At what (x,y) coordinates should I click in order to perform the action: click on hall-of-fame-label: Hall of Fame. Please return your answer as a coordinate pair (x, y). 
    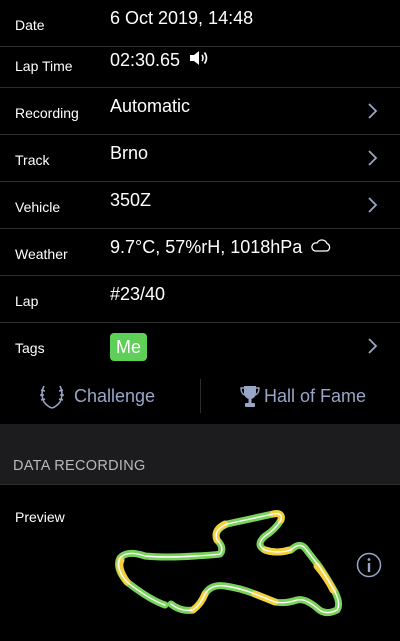
    Looking at the image, I should click on (315, 396).